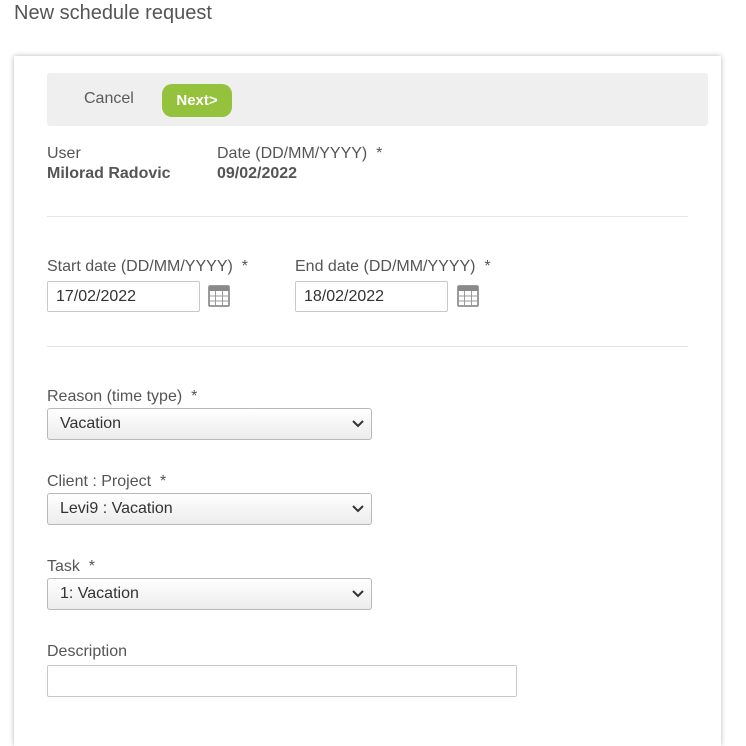 The image size is (746, 746). Describe the element at coordinates (140, 266) in the screenshot. I see `start-date-label-text: Start date (DD/MM/YYYY)` at that location.